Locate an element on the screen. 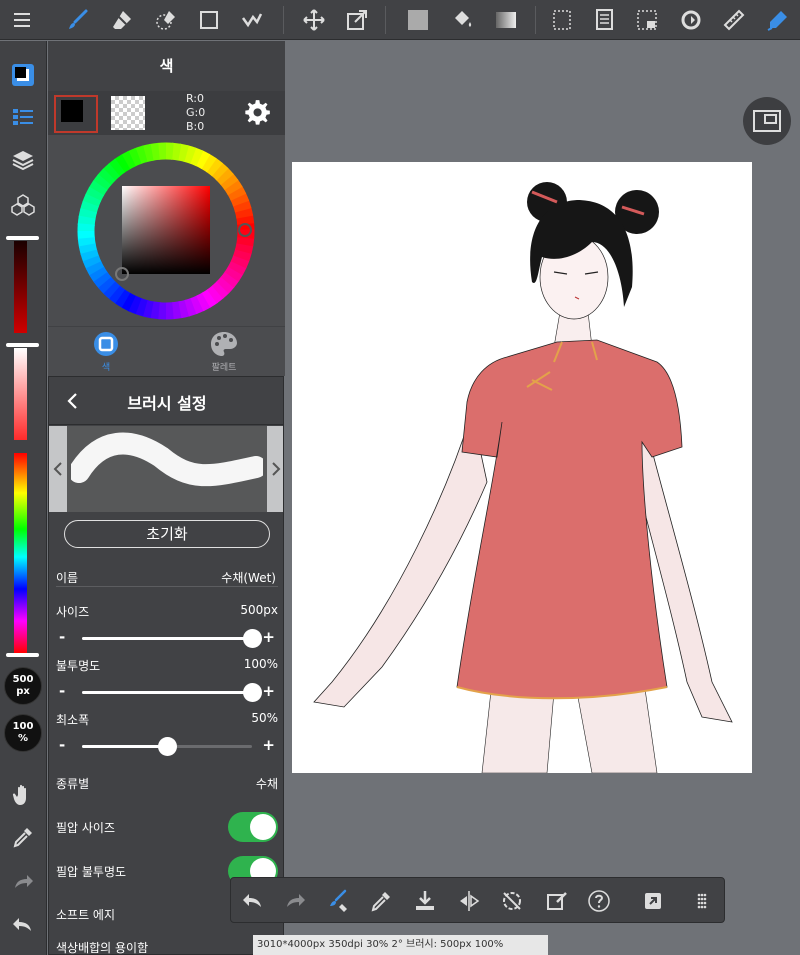 The image size is (800, 955). brush-icon is located at coordinates (78, 19).